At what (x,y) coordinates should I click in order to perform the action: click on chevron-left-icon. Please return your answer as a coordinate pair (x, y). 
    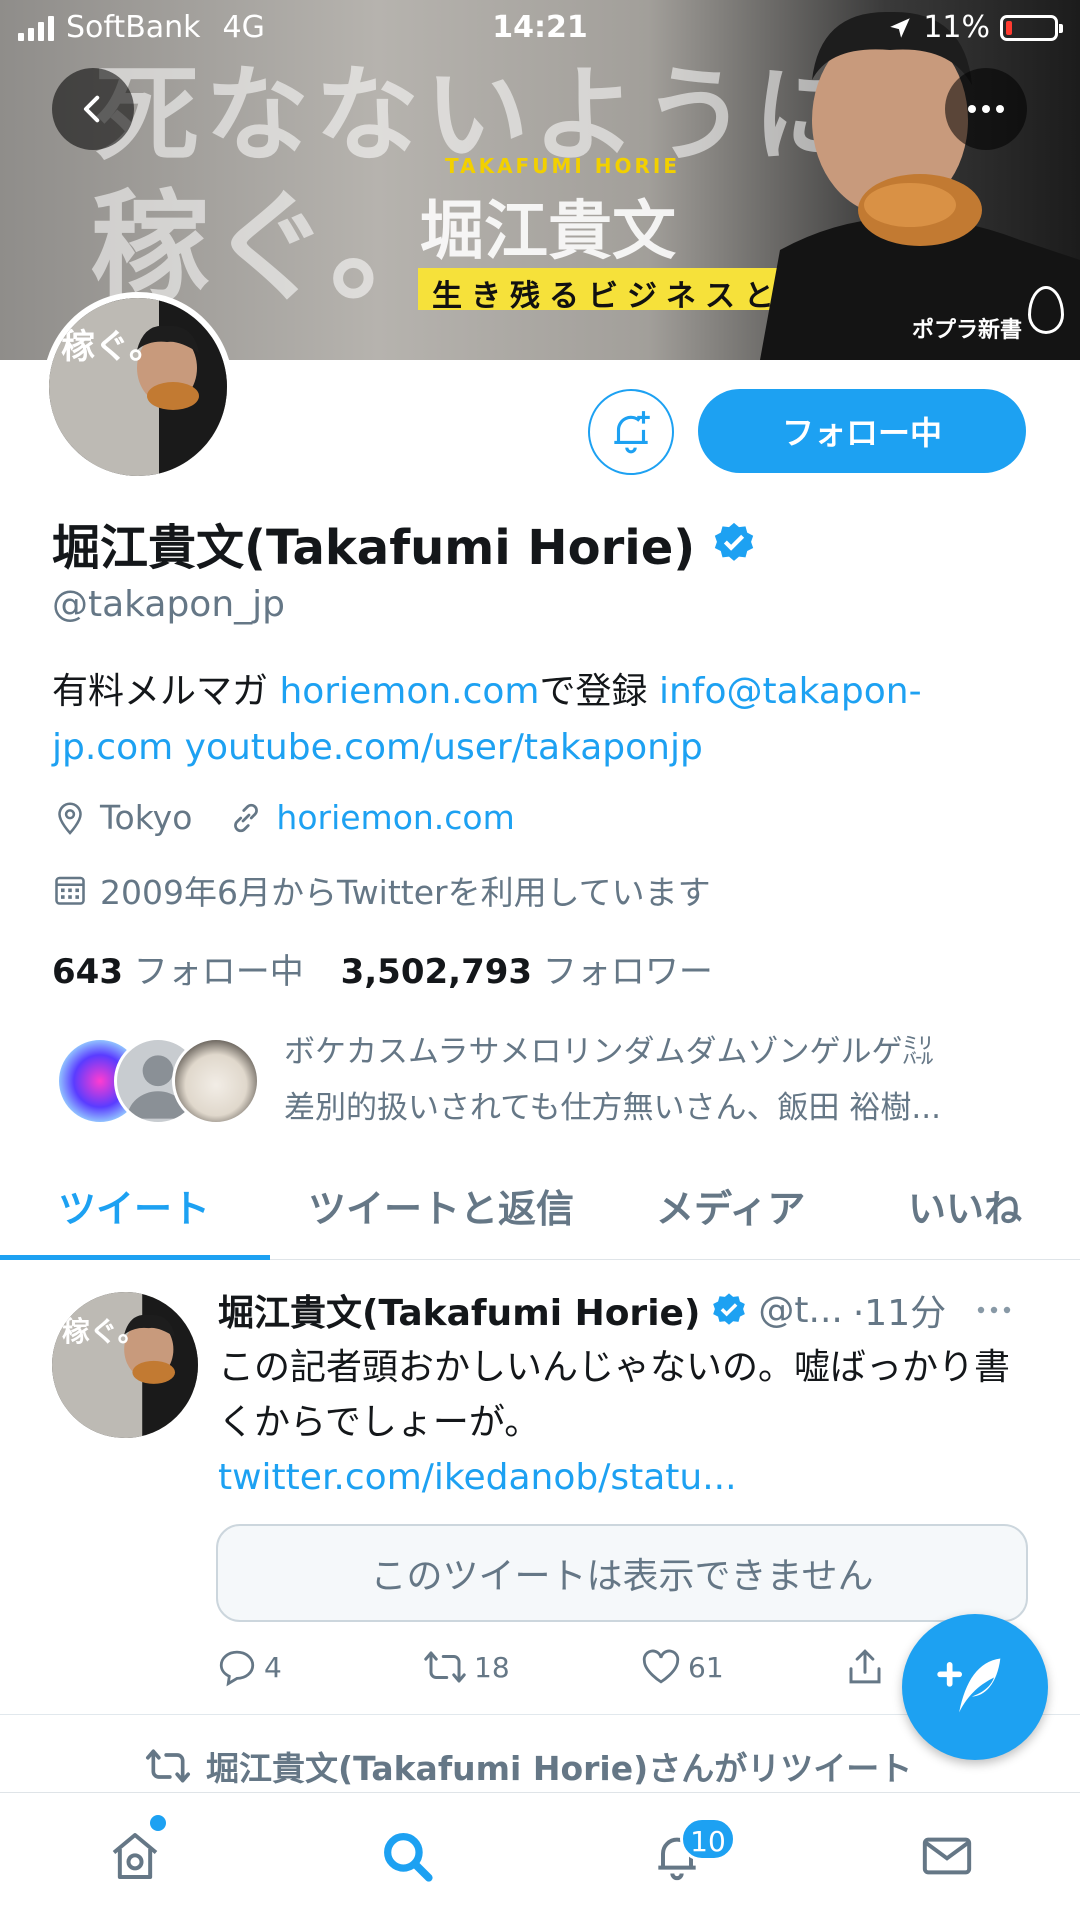
    Looking at the image, I should click on (91, 109).